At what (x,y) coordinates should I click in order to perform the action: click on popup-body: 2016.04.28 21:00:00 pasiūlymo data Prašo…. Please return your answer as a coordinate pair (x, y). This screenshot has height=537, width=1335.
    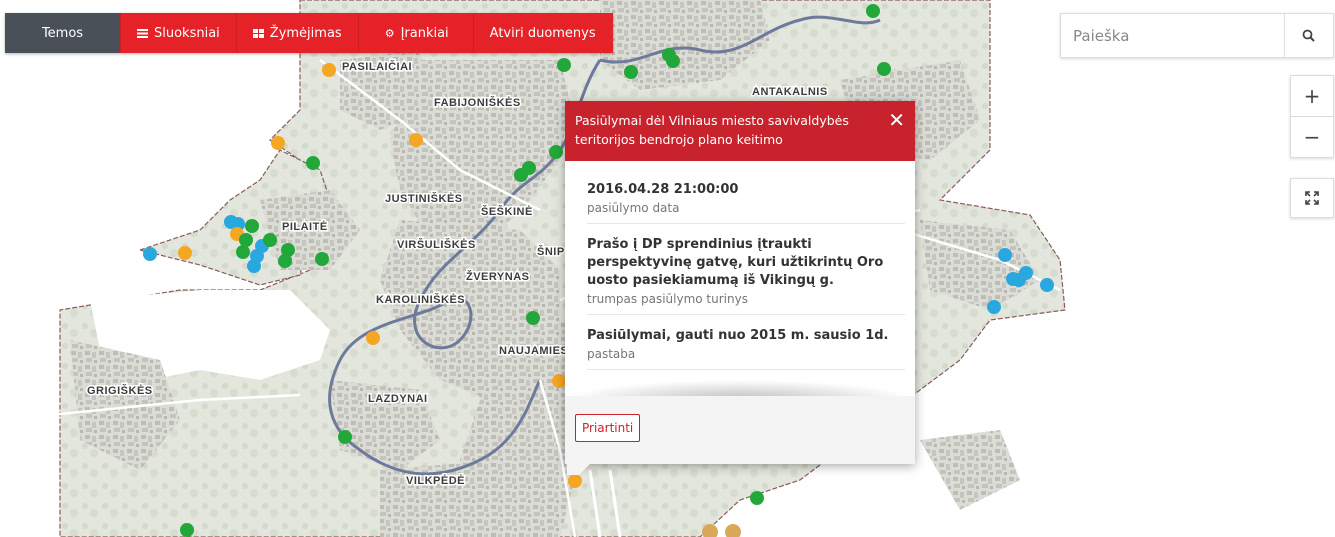
    Looking at the image, I should click on (740, 278).